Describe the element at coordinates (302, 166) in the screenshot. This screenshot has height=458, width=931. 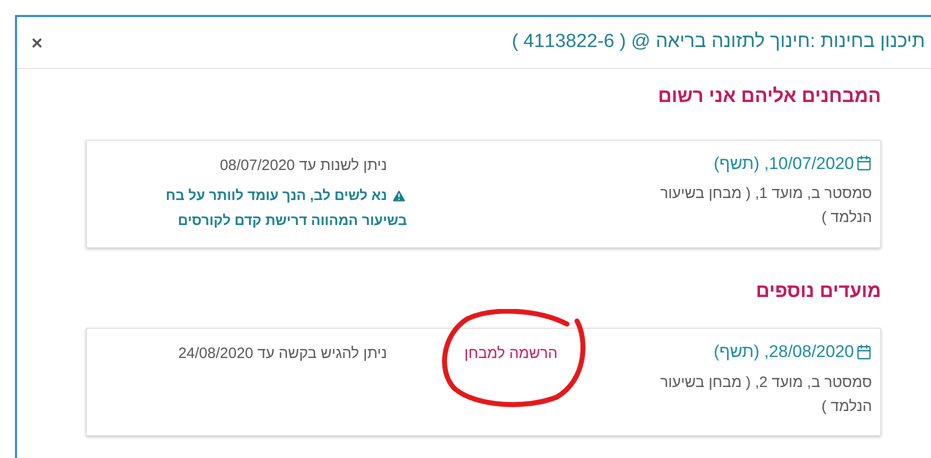
I see `deadline-note: ניתן לשנות עד 08/07/2020` at that location.